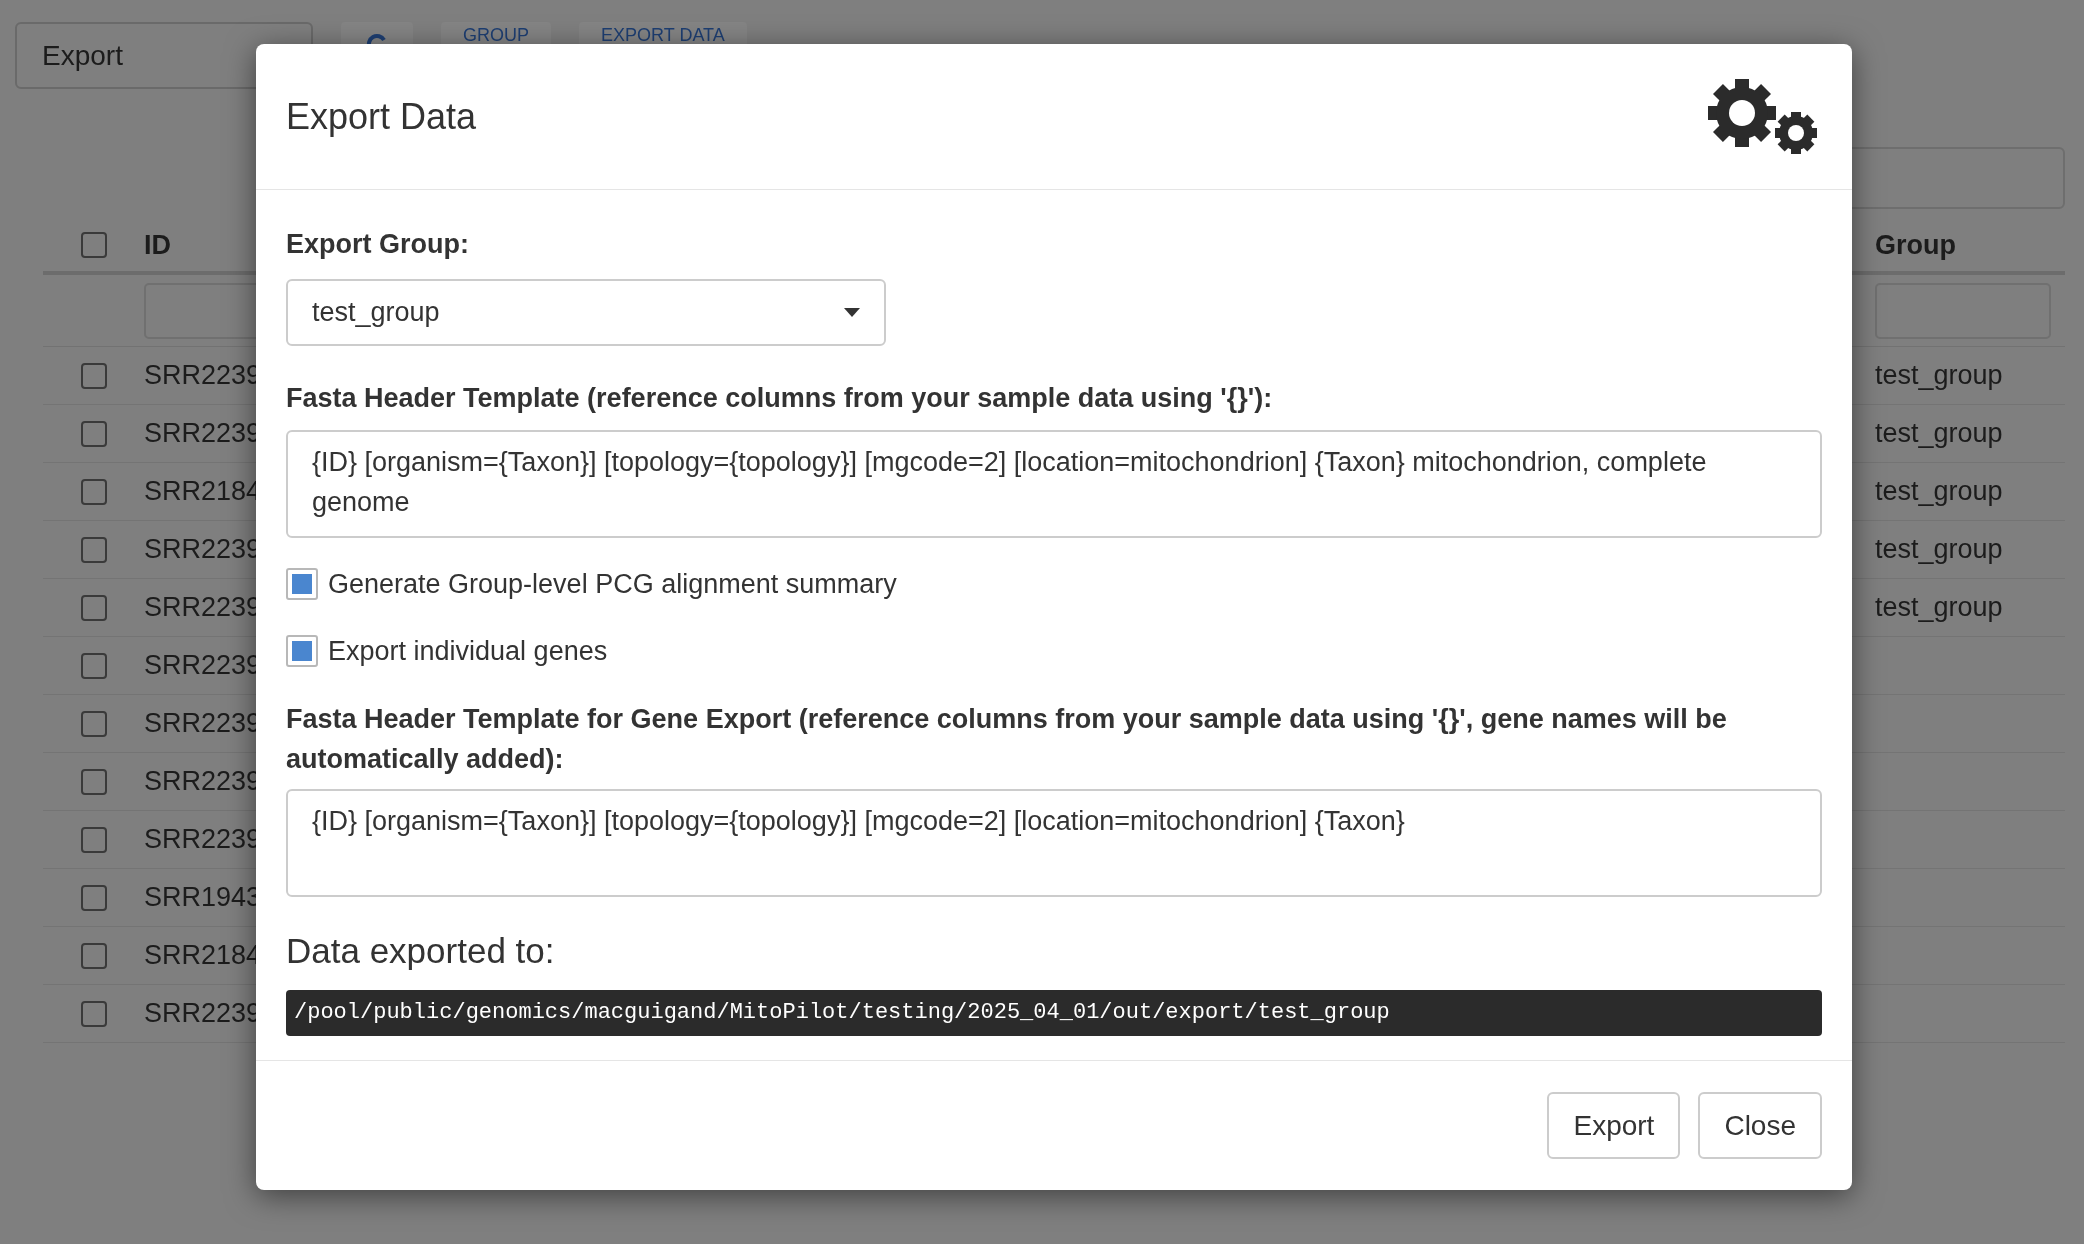 Image resolution: width=2084 pixels, height=1244 pixels. What do you see at coordinates (381, 116) in the screenshot?
I see `dialog-title: Export Data` at bounding box center [381, 116].